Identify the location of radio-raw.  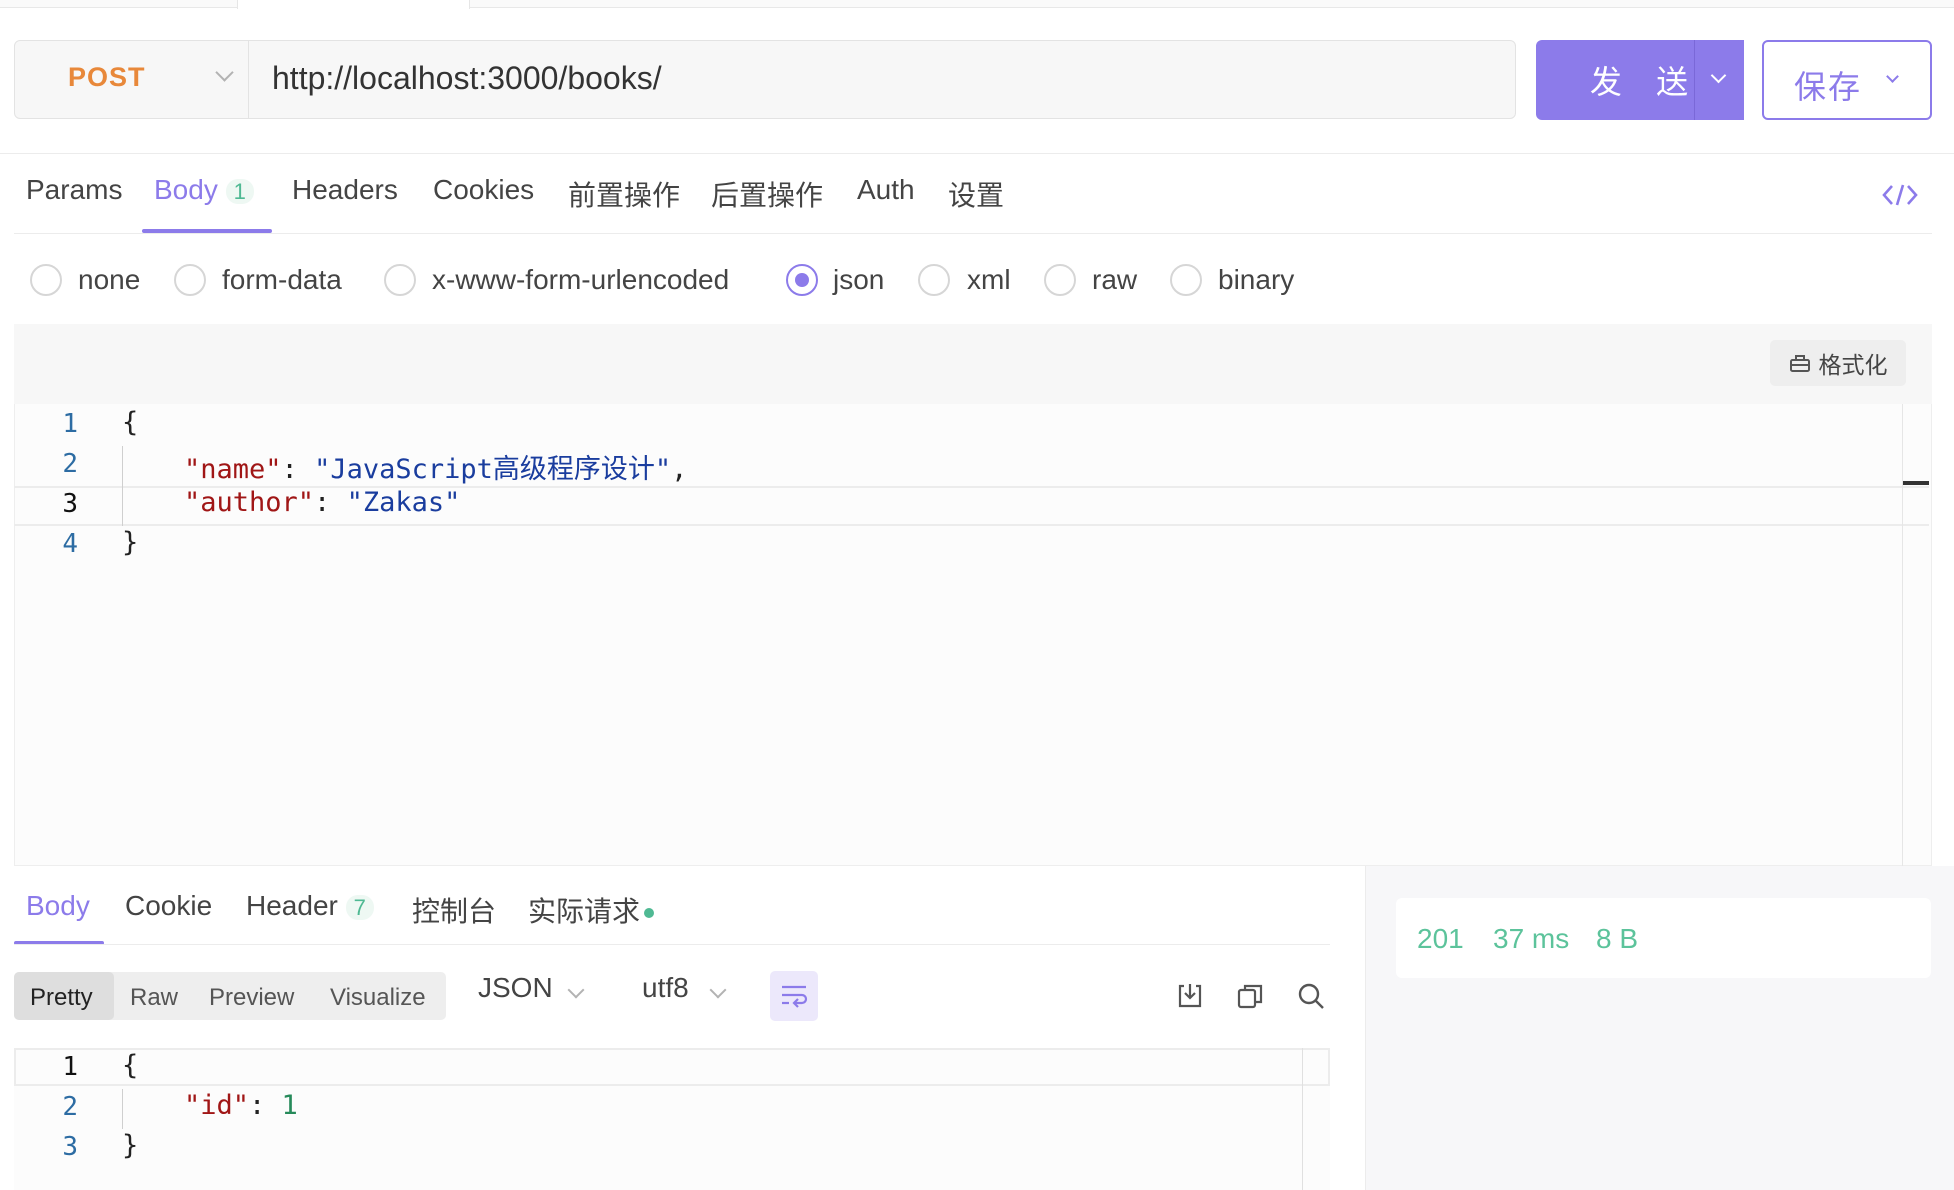
(1060, 280).